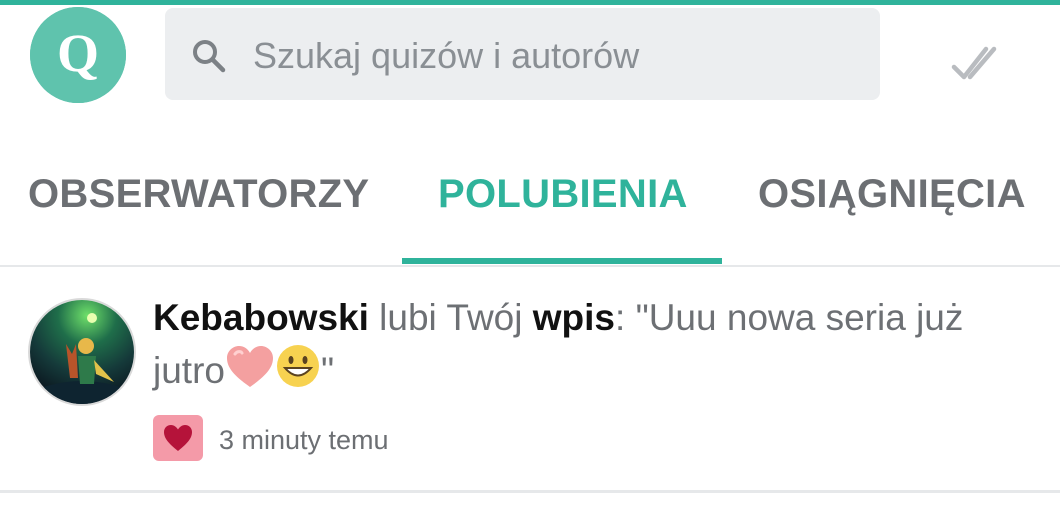 The image size is (1060, 506). I want to click on notification-user: Kebabowski, so click(261, 317).